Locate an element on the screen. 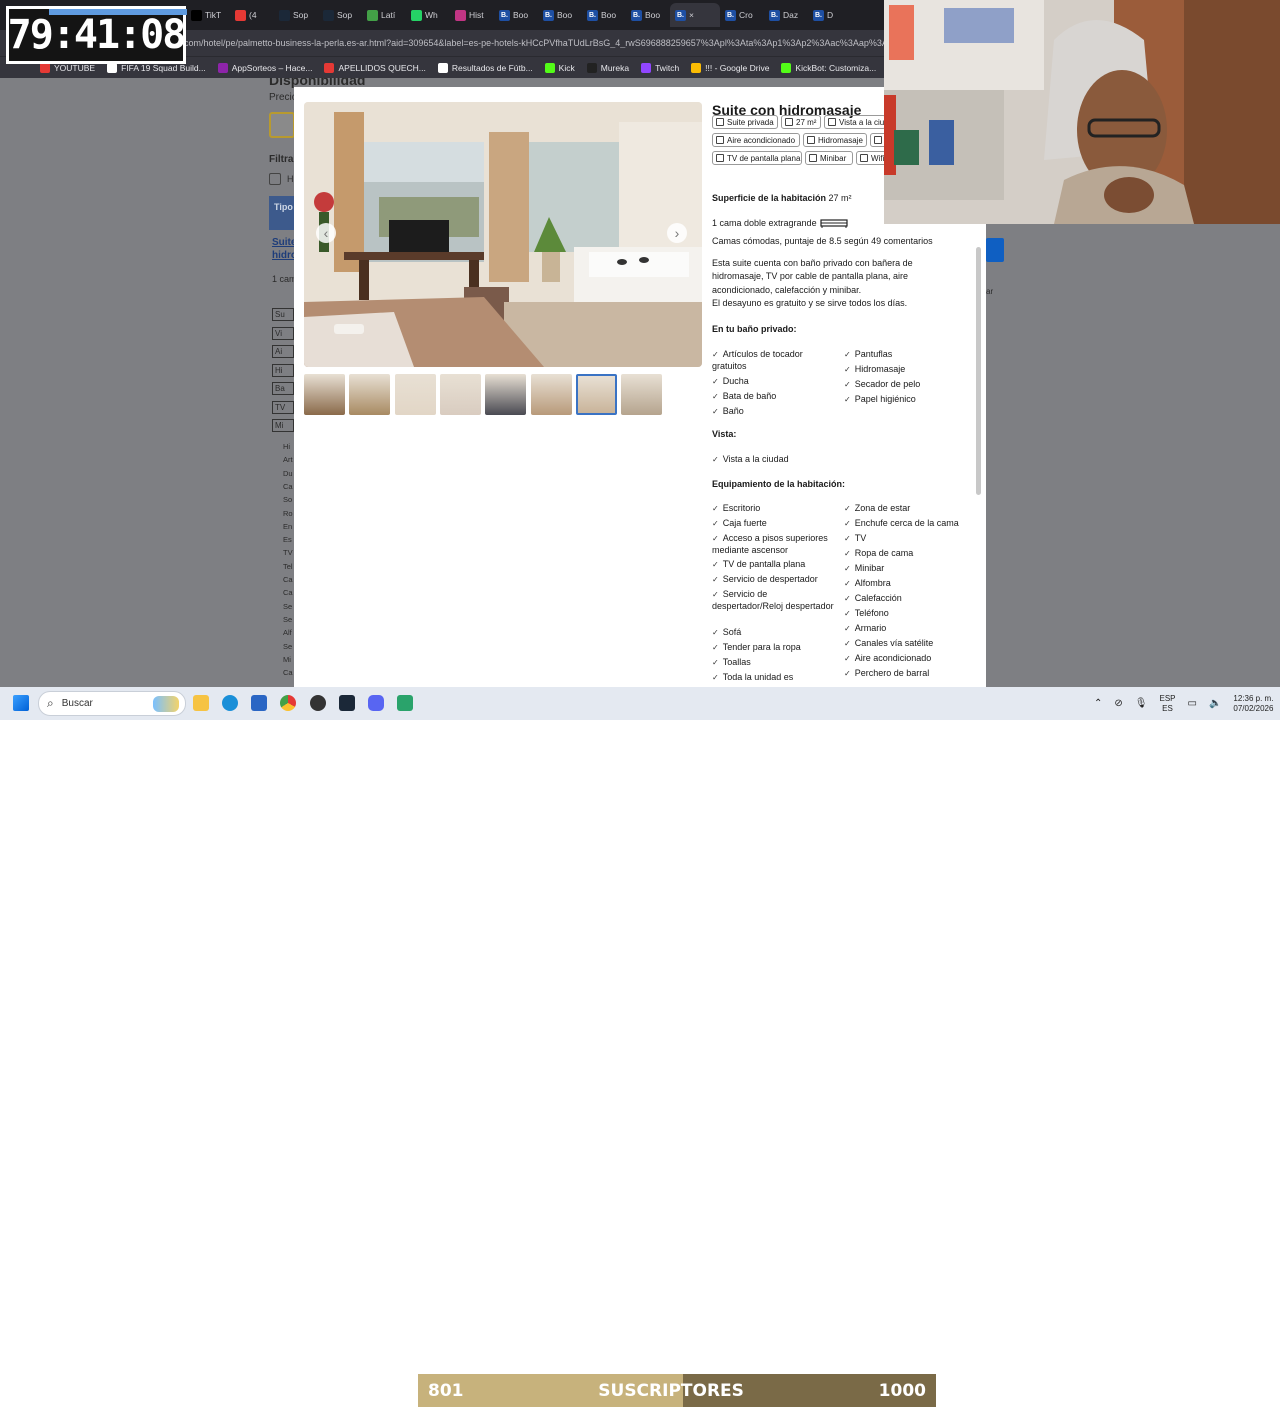  chevron-up-icon: ⌃ is located at coordinates (1098, 703).